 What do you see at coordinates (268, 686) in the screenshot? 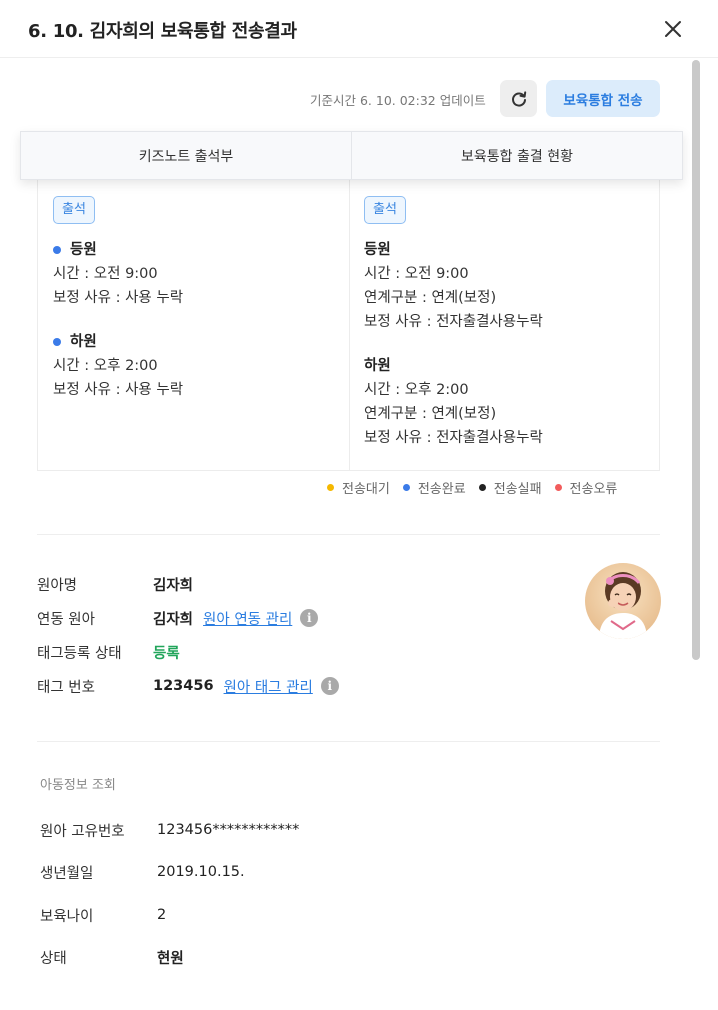
I see `manage-tag-link: 원아 태그 관리` at bounding box center [268, 686].